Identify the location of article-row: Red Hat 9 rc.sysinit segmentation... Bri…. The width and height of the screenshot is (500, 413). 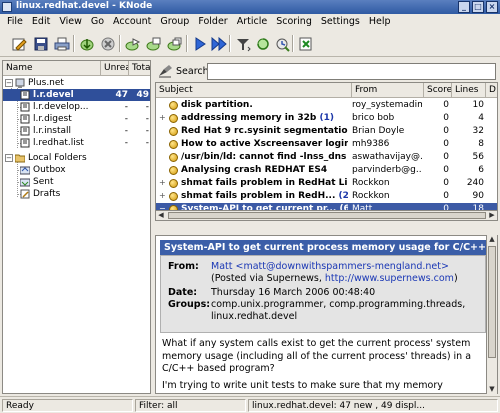
(326, 131).